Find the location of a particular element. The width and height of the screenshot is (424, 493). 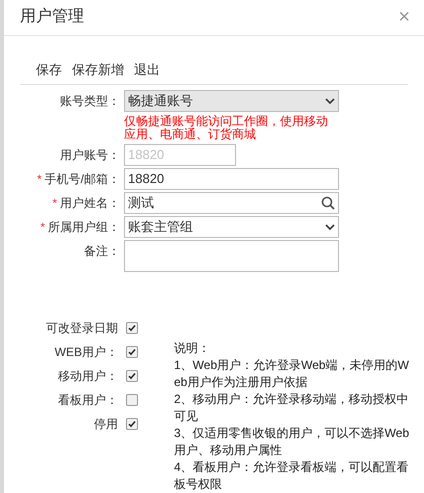

toolbar-button: 保存新增 is located at coordinates (98, 69).